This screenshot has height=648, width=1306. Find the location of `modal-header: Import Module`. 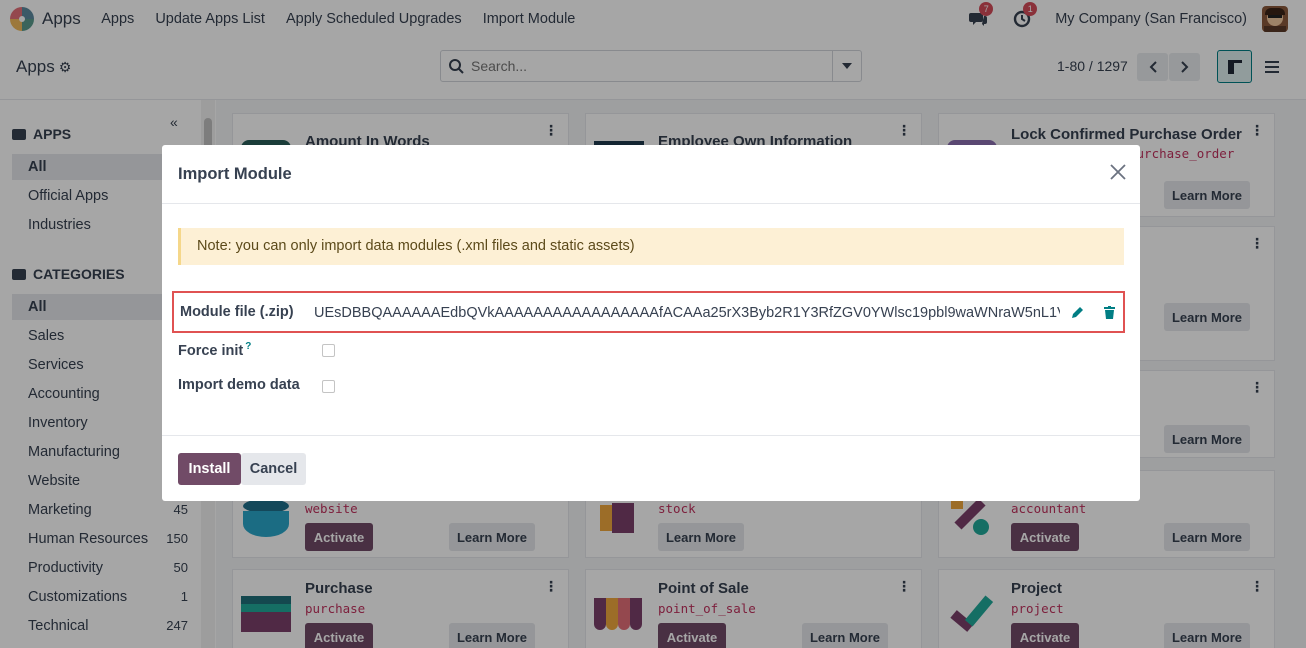

modal-header: Import Module is located at coordinates (651, 174).